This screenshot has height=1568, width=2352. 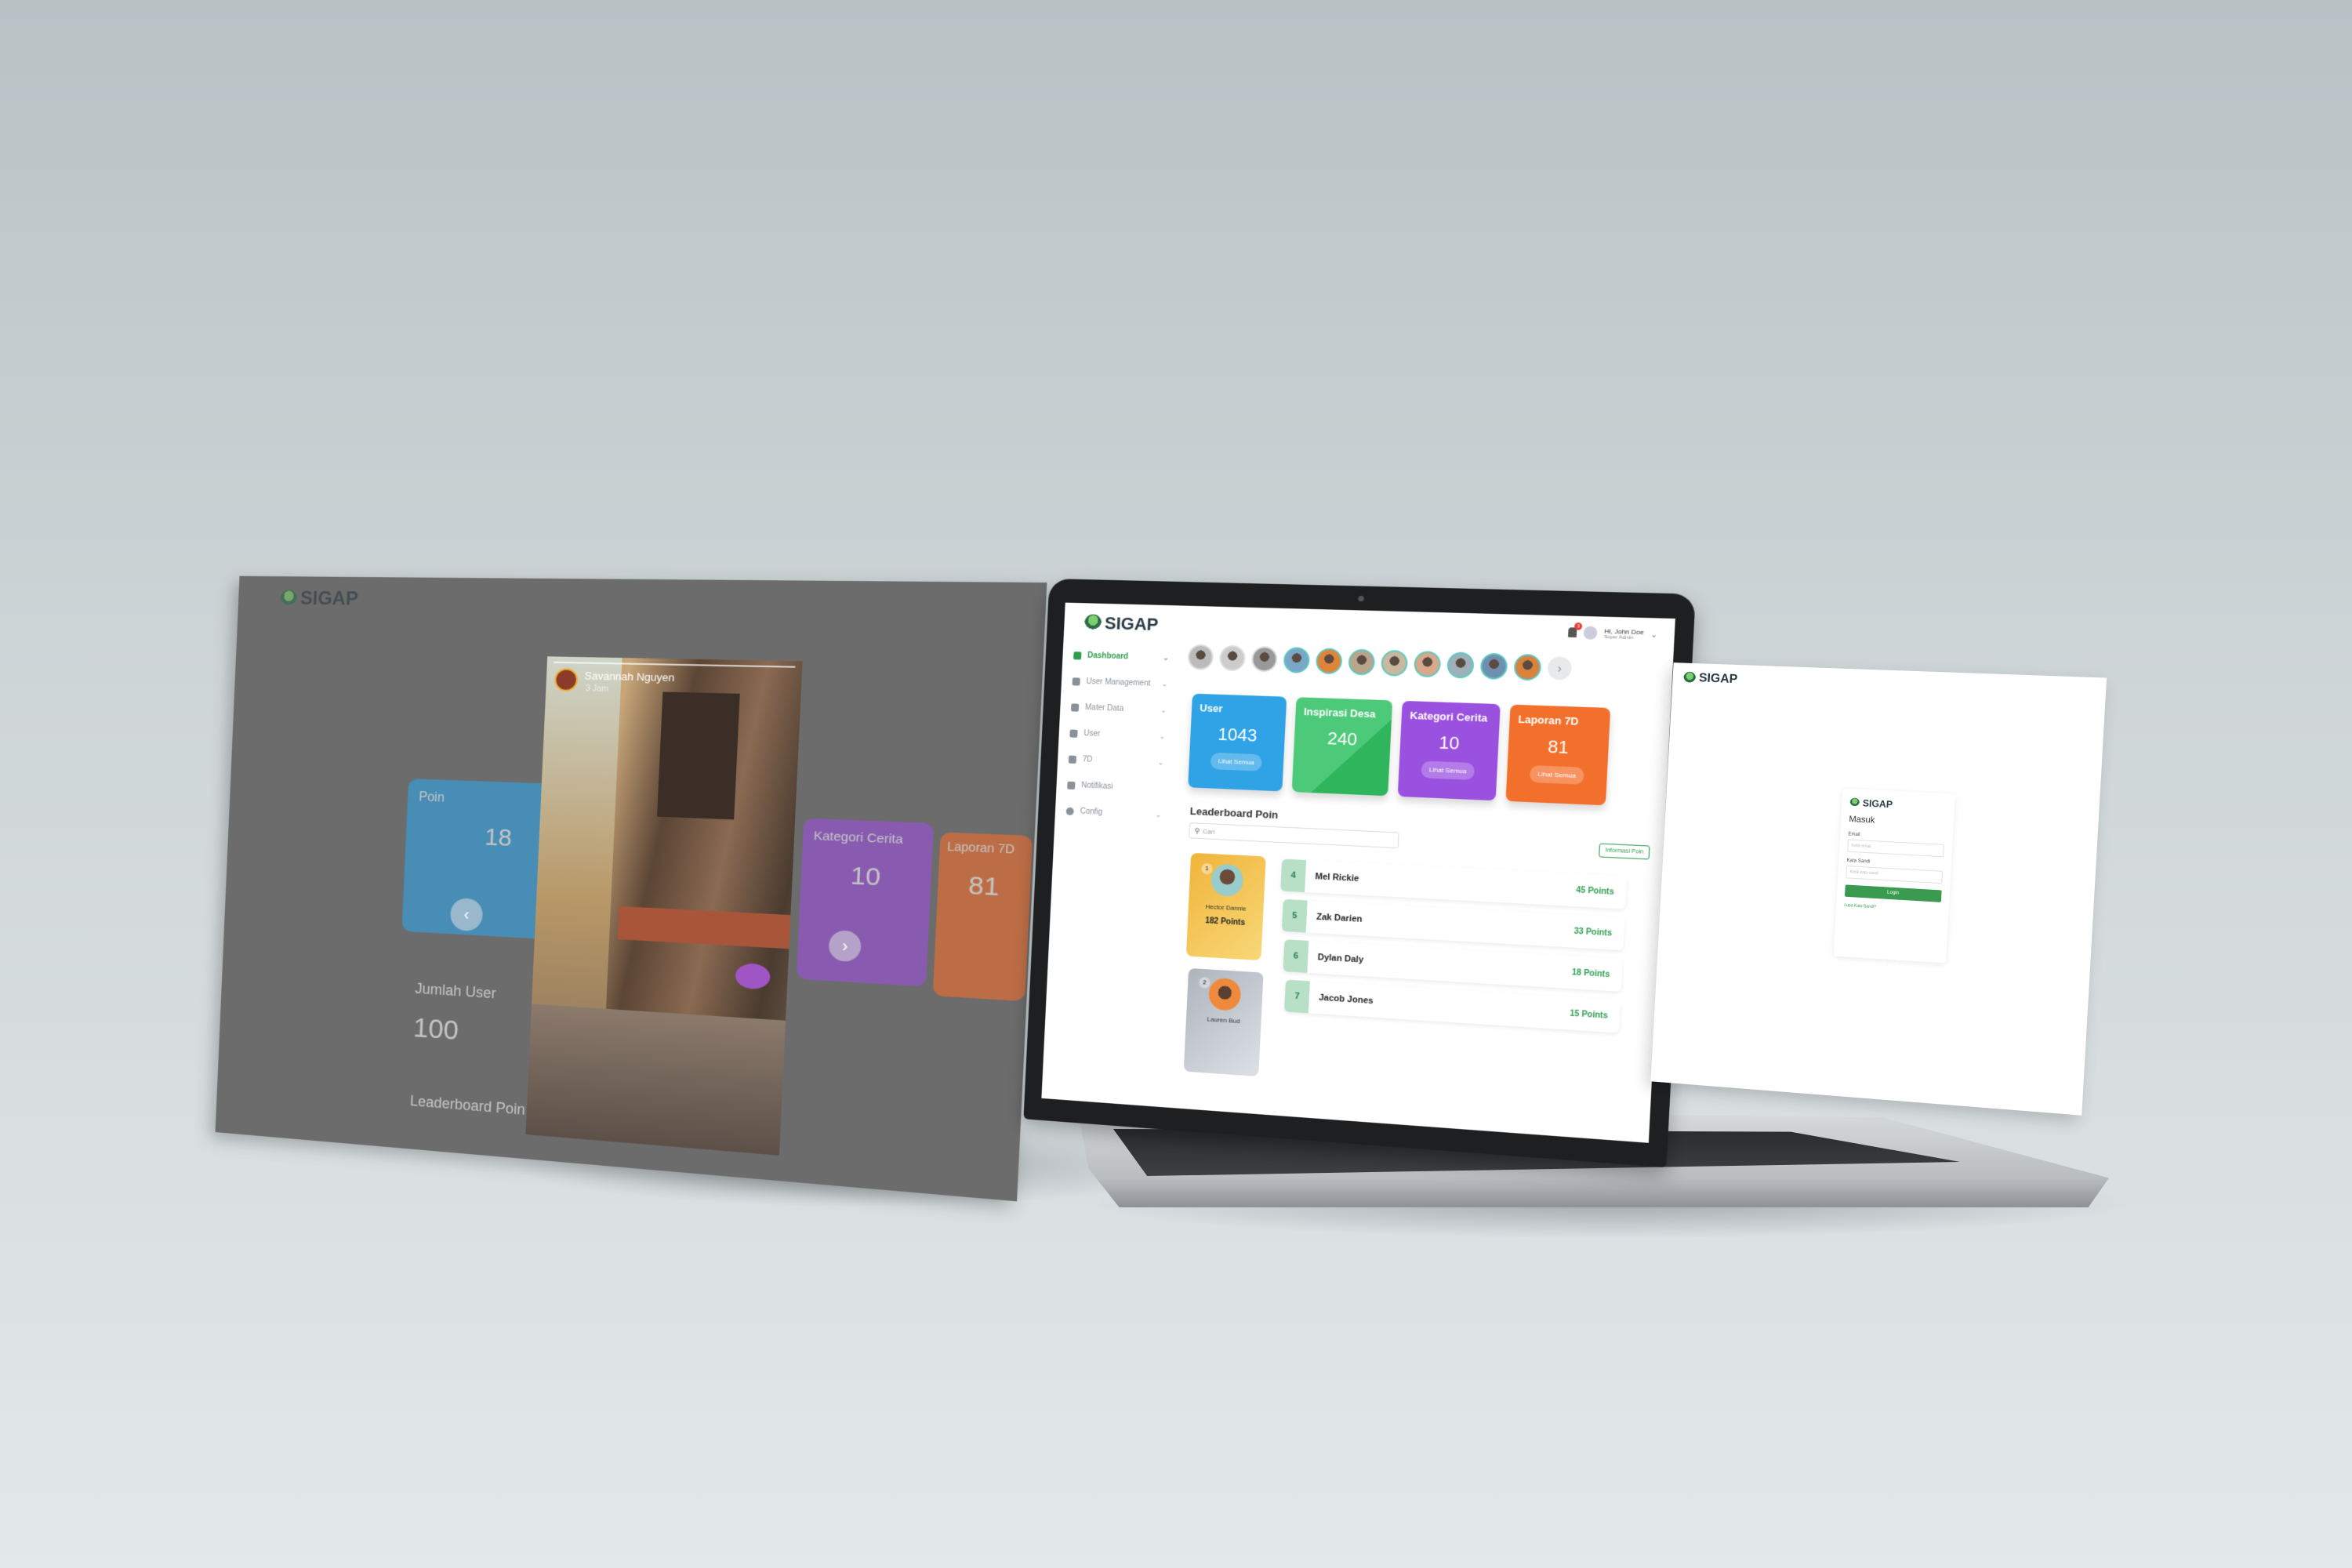 I want to click on jumlah-user-value: 100, so click(x=435, y=1029).